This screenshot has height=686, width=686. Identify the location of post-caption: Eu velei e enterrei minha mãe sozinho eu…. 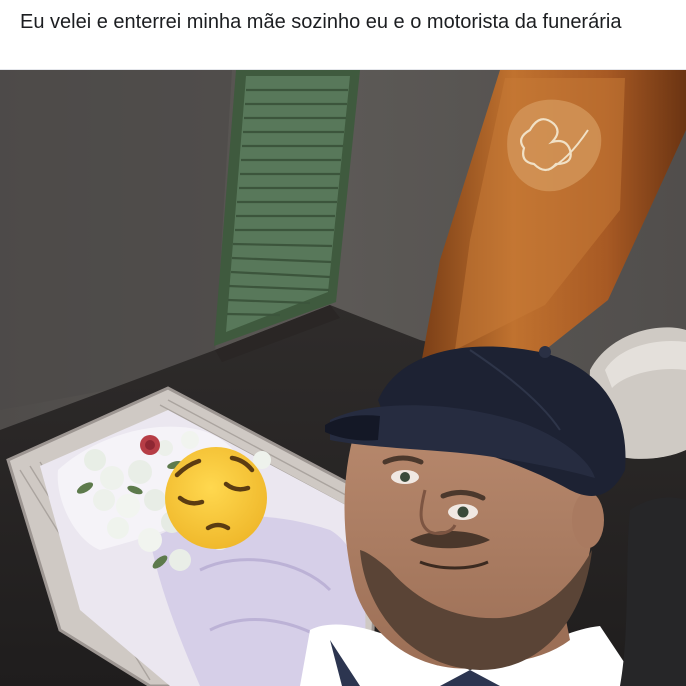
(321, 22).